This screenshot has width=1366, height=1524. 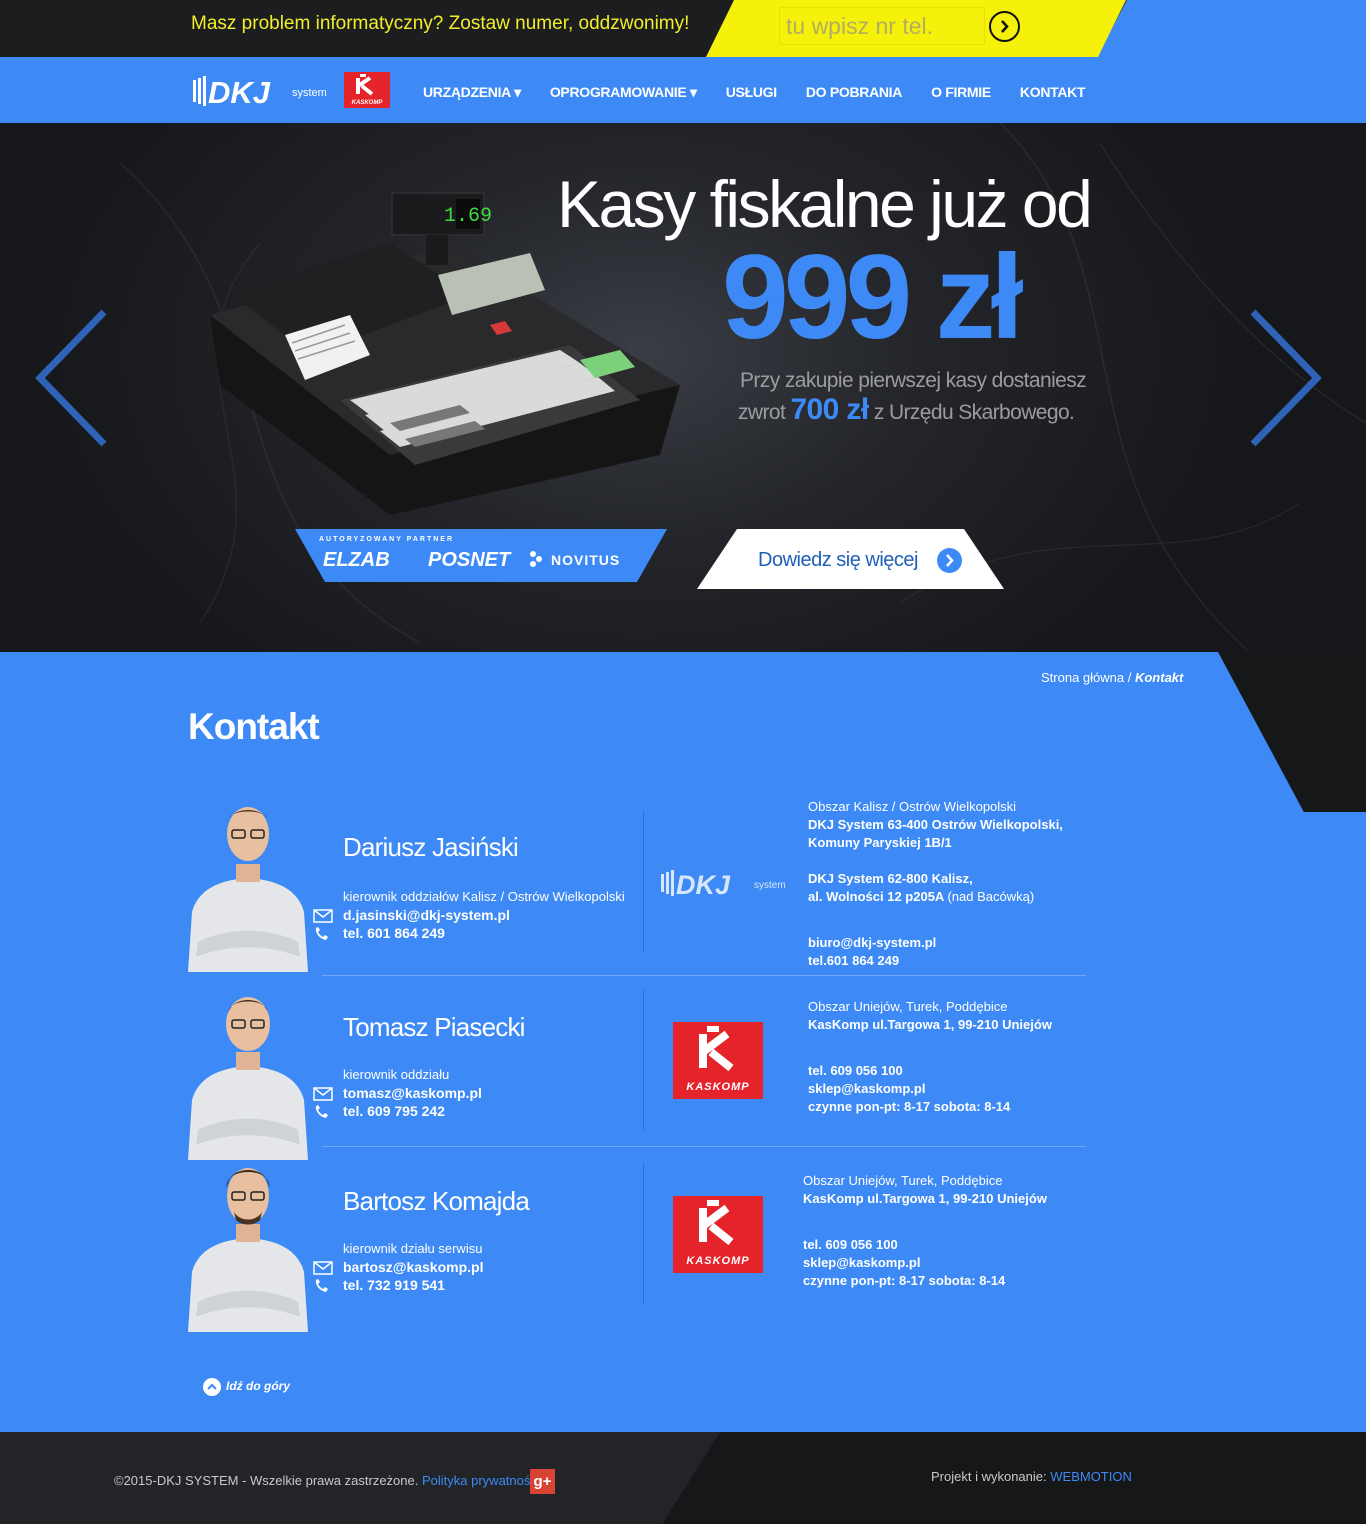 What do you see at coordinates (921, 896) in the screenshot?
I see `office-address: al. Wolności 12 p205A (nad Bacówką)` at bounding box center [921, 896].